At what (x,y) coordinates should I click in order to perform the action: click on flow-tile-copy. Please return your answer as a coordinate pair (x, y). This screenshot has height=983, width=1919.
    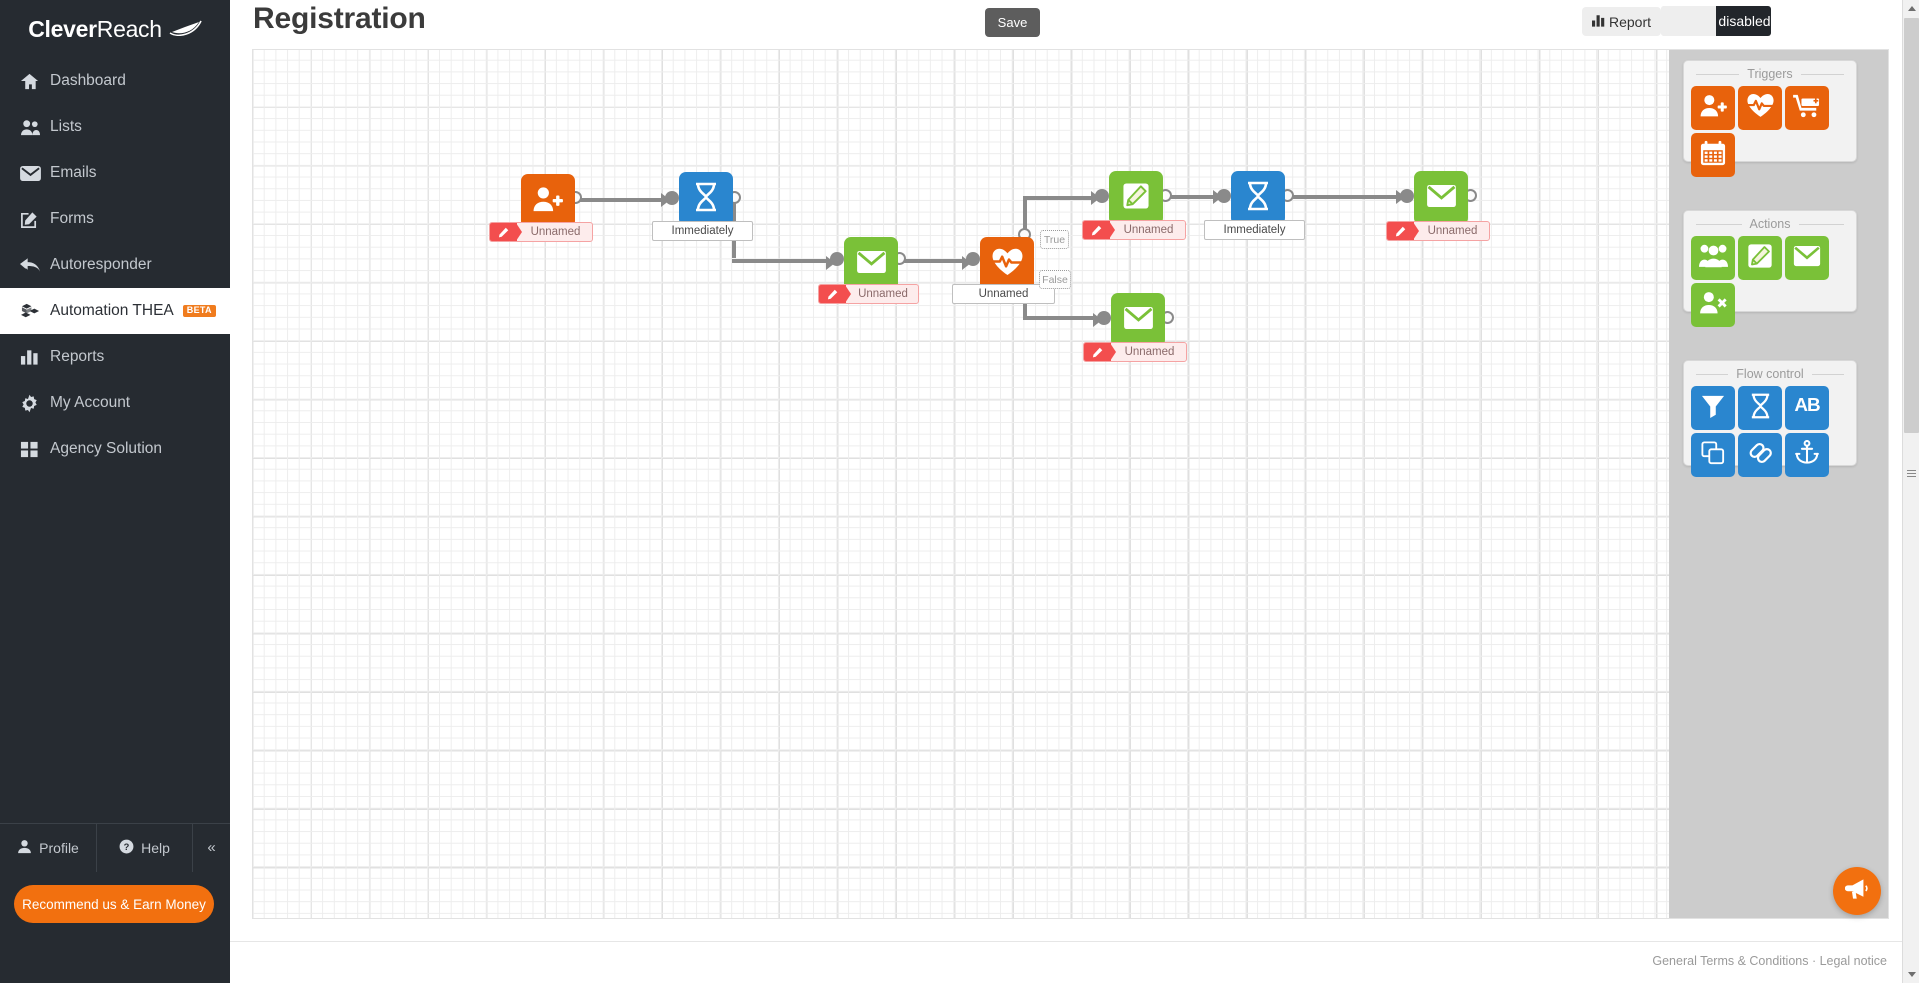
    Looking at the image, I should click on (1713, 455).